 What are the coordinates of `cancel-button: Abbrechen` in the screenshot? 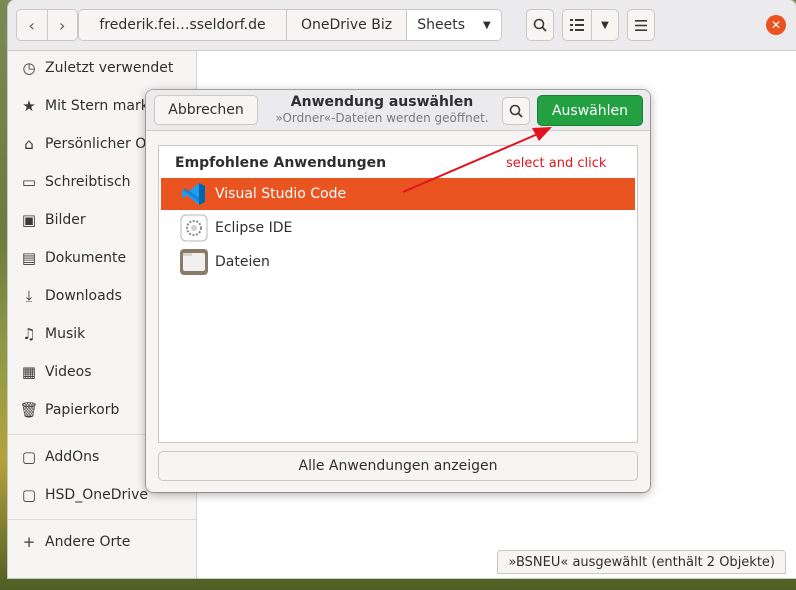 It's located at (206, 110).